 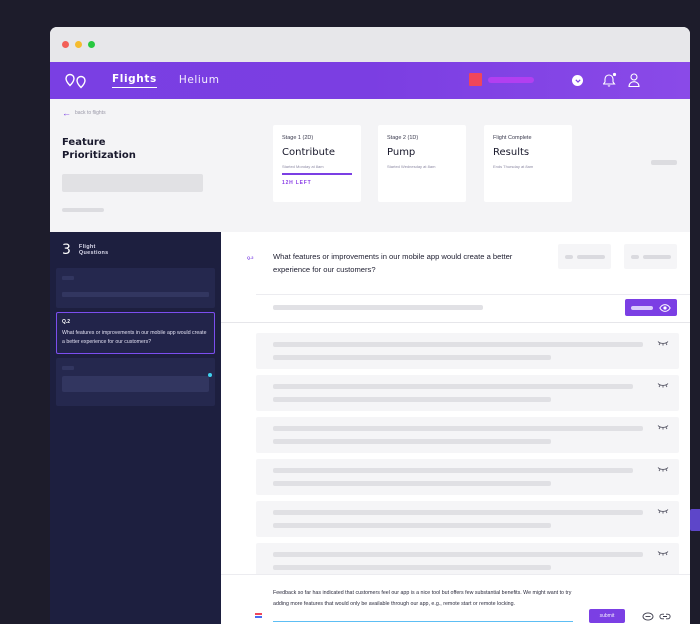 What do you see at coordinates (370, 80) in the screenshot?
I see `app-header: Flights Helium` at bounding box center [370, 80].